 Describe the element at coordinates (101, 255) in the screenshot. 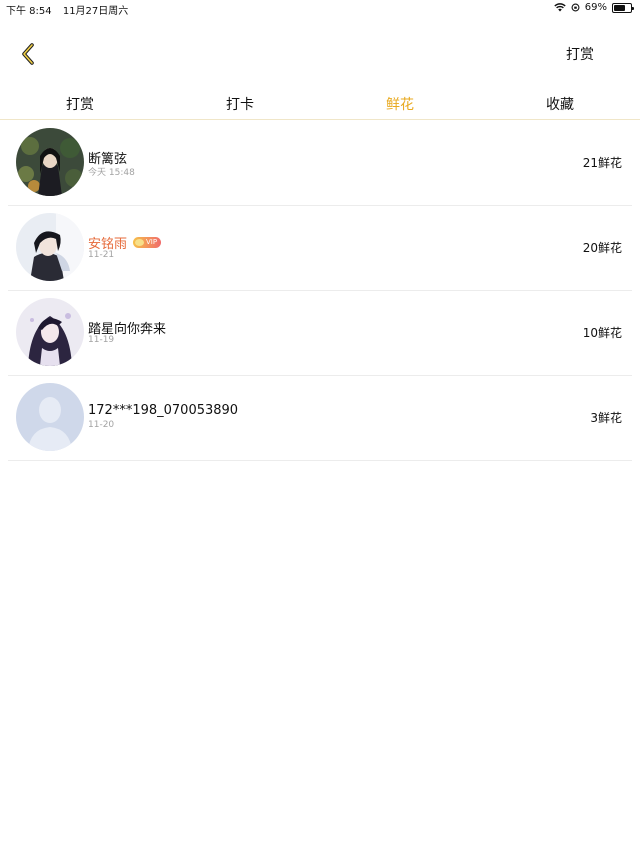

I see `timestamp: 11-21` at that location.